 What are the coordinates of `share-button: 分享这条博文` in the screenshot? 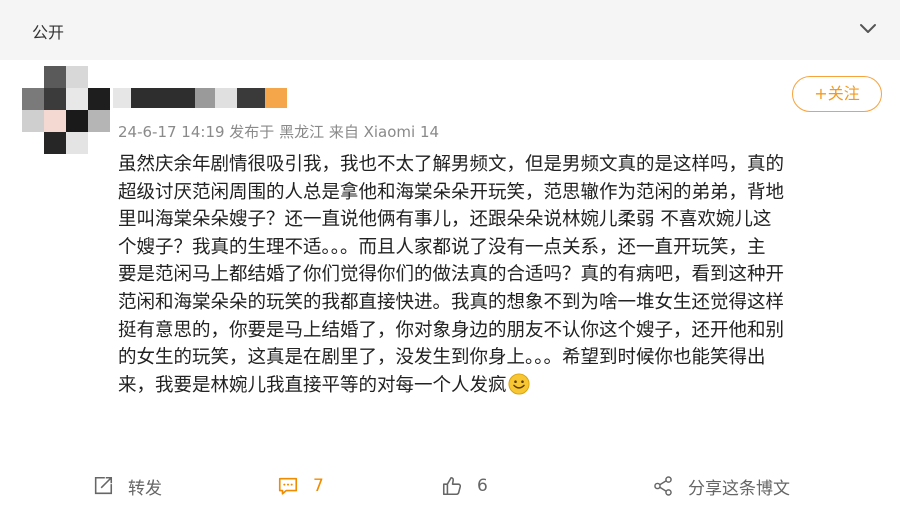 It's located at (721, 486).